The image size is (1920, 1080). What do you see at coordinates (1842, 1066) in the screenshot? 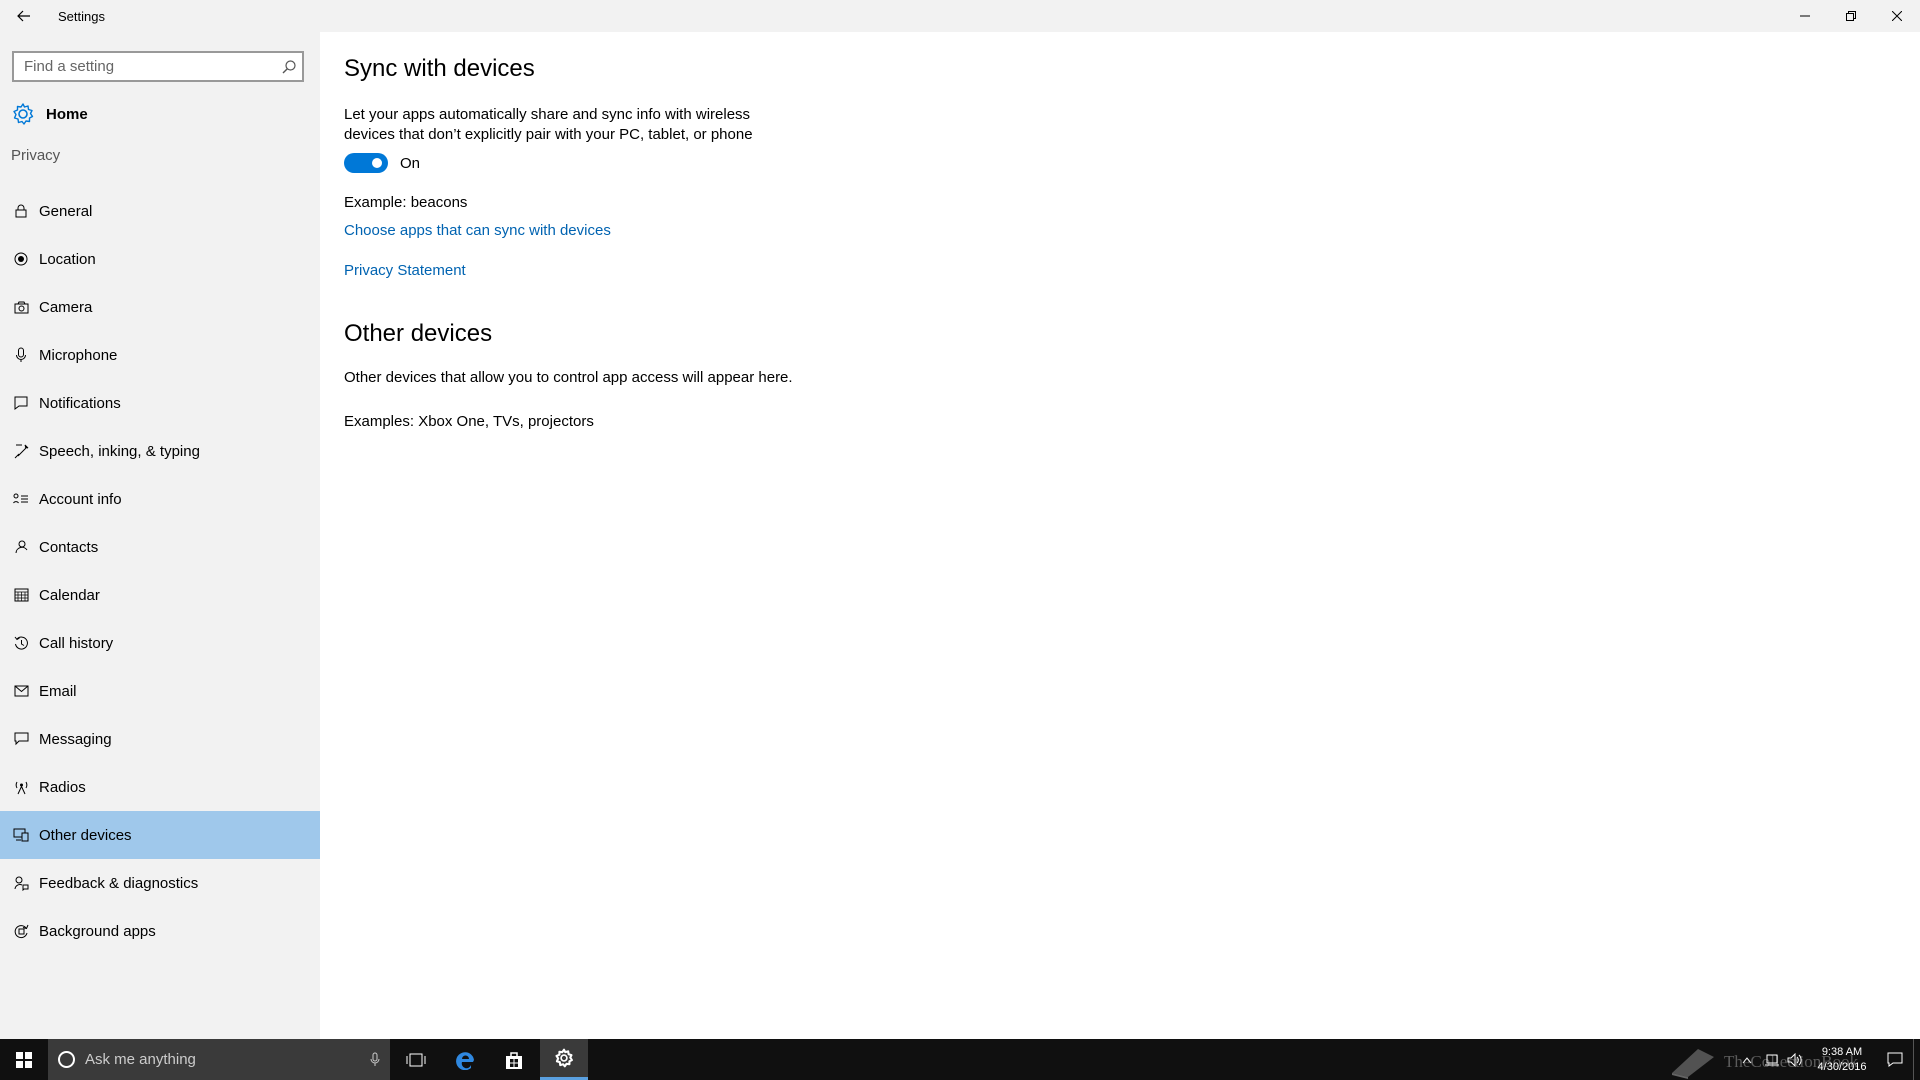
I see `clock-date: 4/30/2016` at bounding box center [1842, 1066].